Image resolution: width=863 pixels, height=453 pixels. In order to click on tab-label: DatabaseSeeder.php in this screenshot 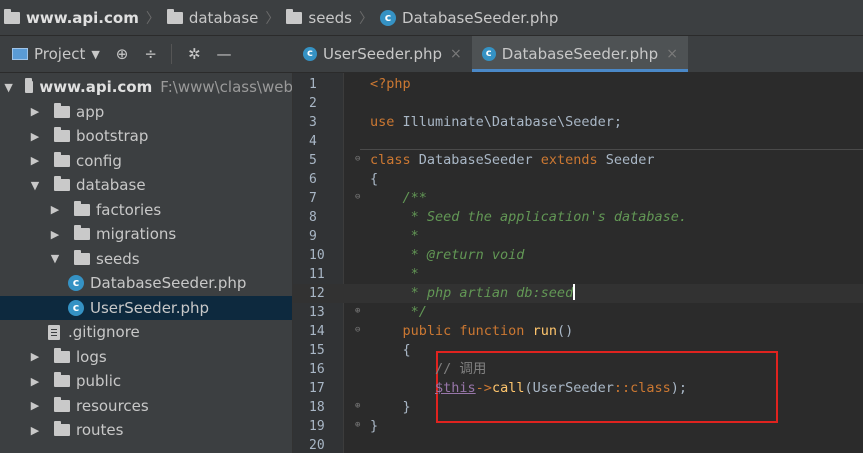, I will do `click(580, 54)`.